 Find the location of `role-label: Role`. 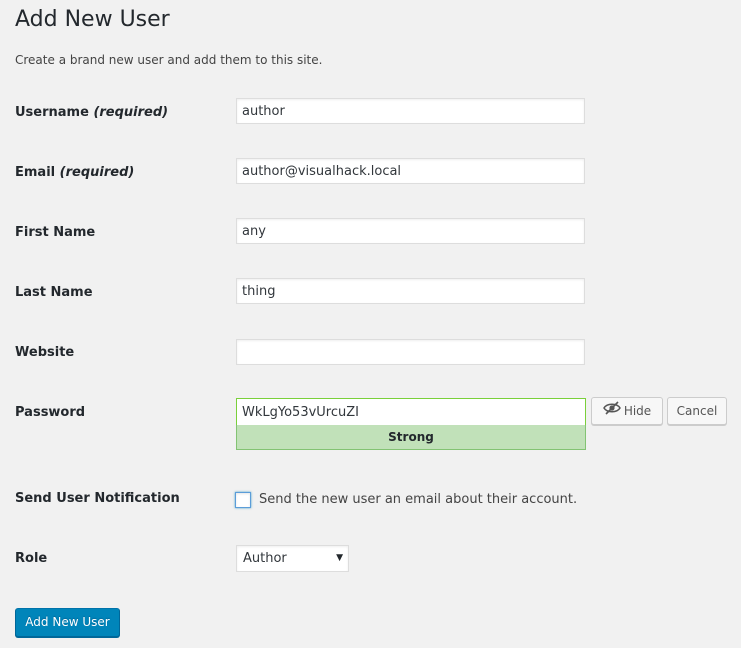

role-label: Role is located at coordinates (31, 558).